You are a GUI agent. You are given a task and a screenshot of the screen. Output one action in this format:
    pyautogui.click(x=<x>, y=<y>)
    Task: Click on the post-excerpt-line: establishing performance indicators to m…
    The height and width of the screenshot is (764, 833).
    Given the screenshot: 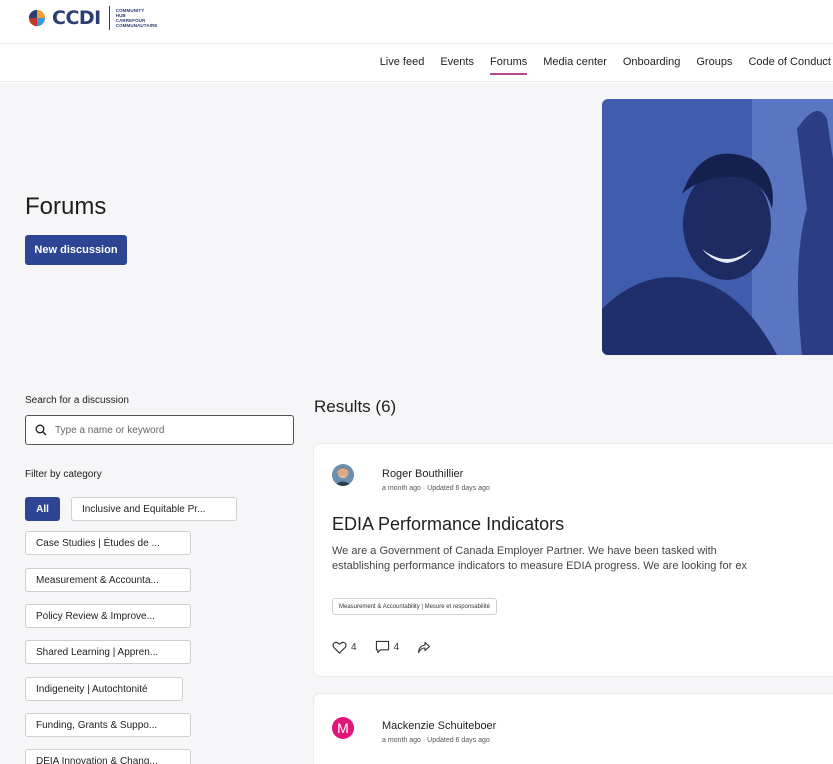 What is the action you would take?
    pyautogui.click(x=539, y=566)
    